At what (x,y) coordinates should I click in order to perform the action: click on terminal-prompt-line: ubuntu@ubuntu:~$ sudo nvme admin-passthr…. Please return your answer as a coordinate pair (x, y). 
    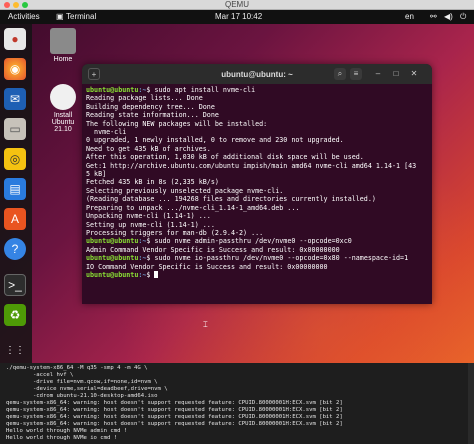
    Looking at the image, I should click on (257, 241).